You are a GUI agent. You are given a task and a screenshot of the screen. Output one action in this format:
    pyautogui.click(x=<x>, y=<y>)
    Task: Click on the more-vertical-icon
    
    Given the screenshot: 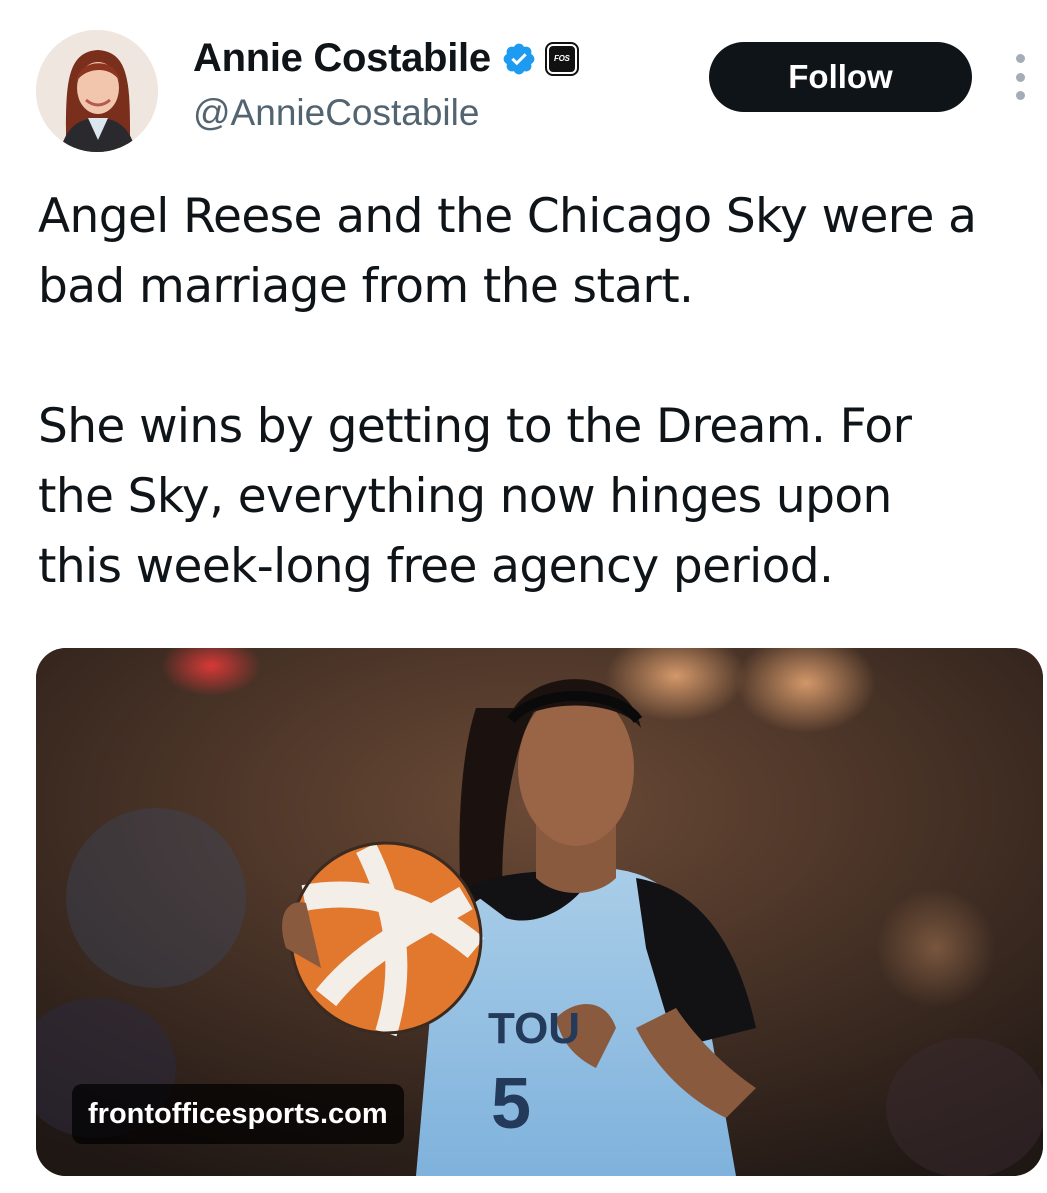 What is the action you would take?
    pyautogui.click(x=1020, y=77)
    